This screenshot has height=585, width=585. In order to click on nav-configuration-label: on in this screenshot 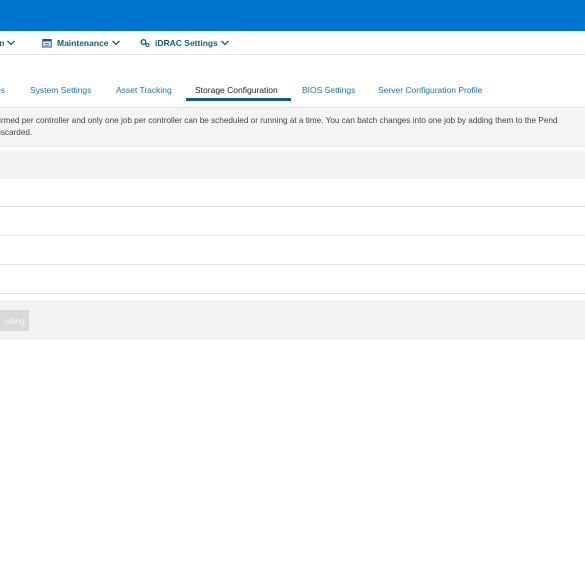, I will do `click(2, 43)`.